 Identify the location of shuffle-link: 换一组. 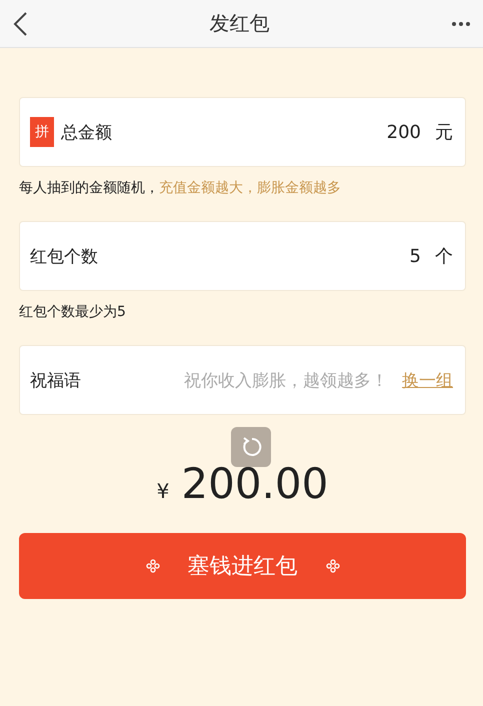
(427, 380).